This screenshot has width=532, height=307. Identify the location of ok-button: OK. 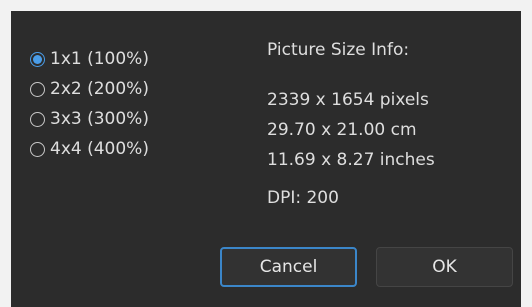
(444, 267).